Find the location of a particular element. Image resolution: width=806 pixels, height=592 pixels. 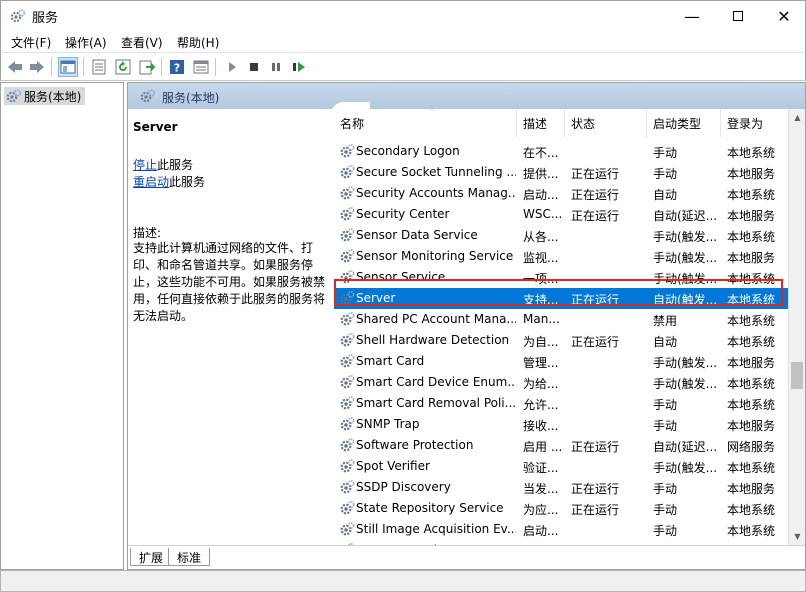

selected-service-name: Server is located at coordinates (155, 127).